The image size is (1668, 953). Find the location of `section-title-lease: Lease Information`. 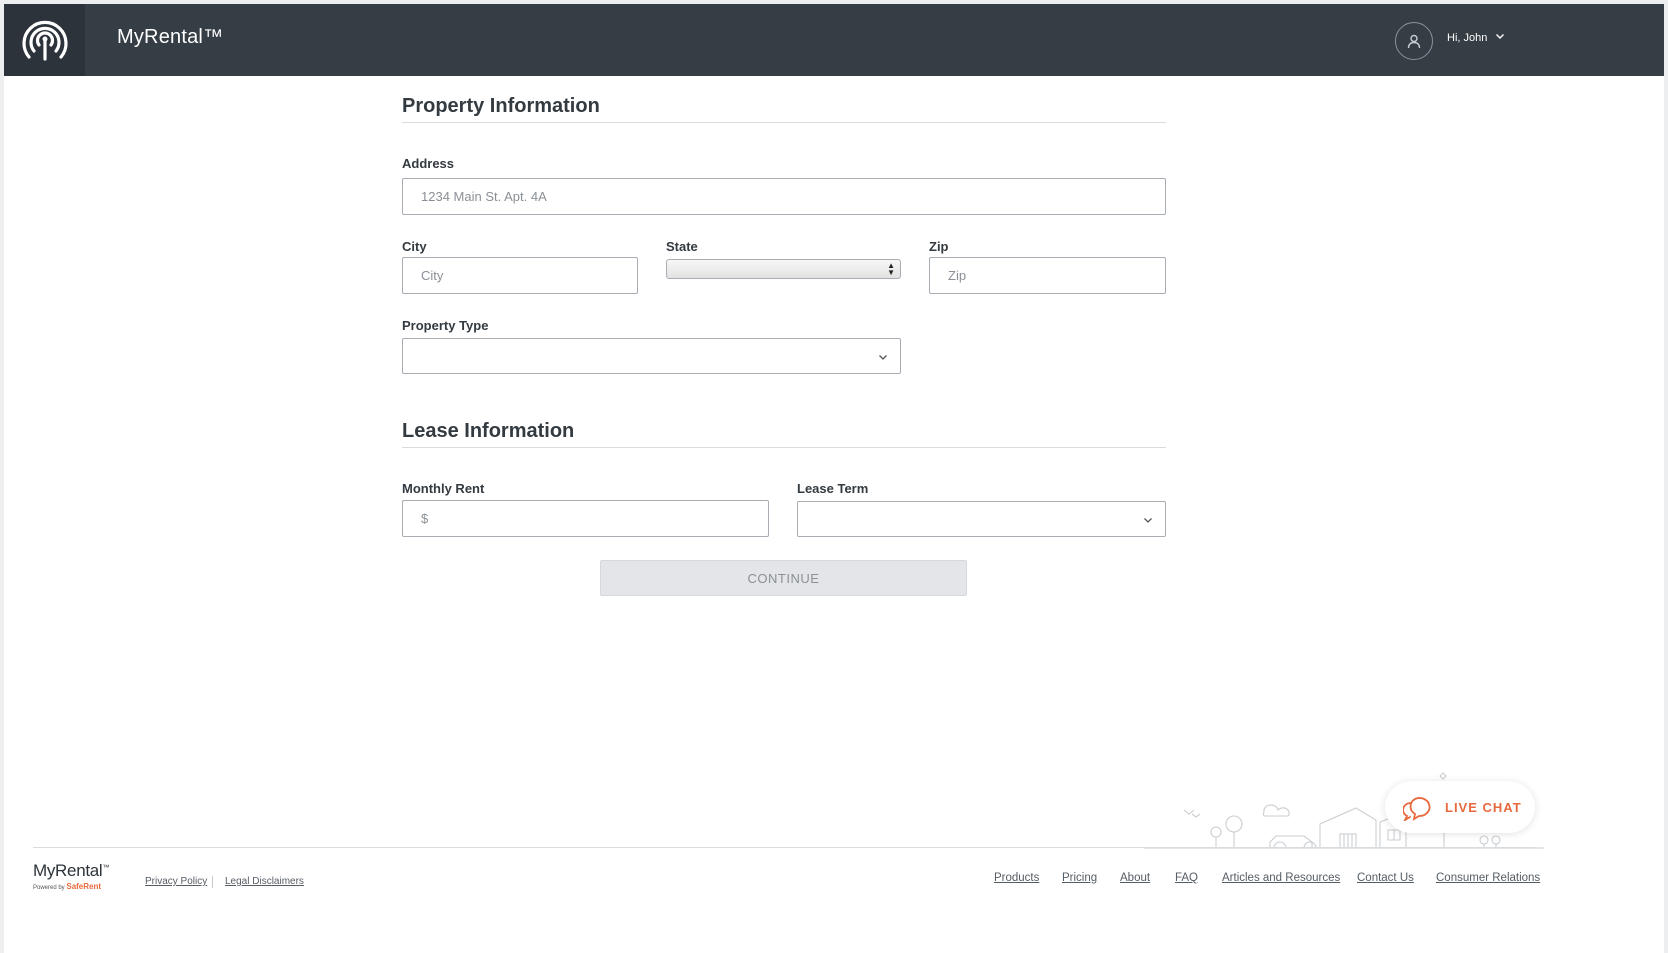

section-title-lease: Lease Information is located at coordinates (488, 431).